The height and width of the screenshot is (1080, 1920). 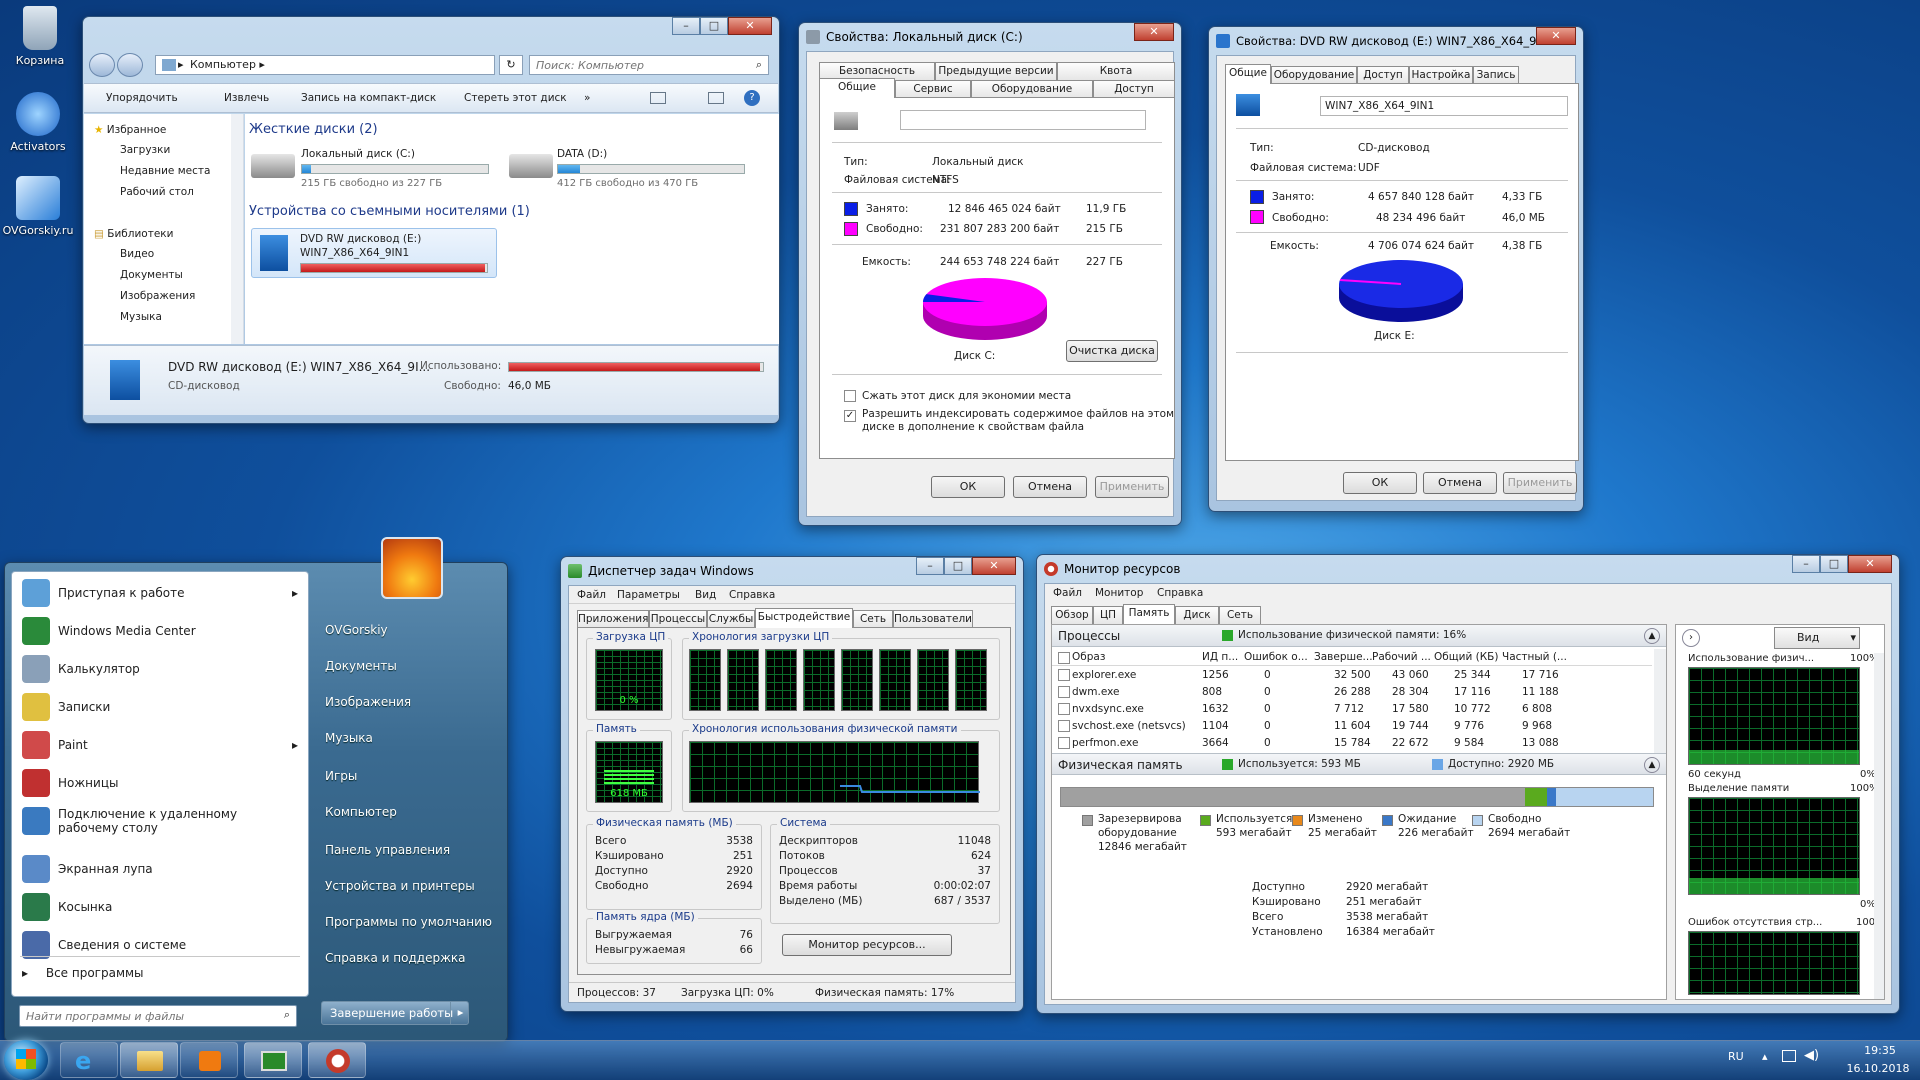 What do you see at coordinates (1108, 615) in the screenshot?
I see `tab-cpu: ЦП` at bounding box center [1108, 615].